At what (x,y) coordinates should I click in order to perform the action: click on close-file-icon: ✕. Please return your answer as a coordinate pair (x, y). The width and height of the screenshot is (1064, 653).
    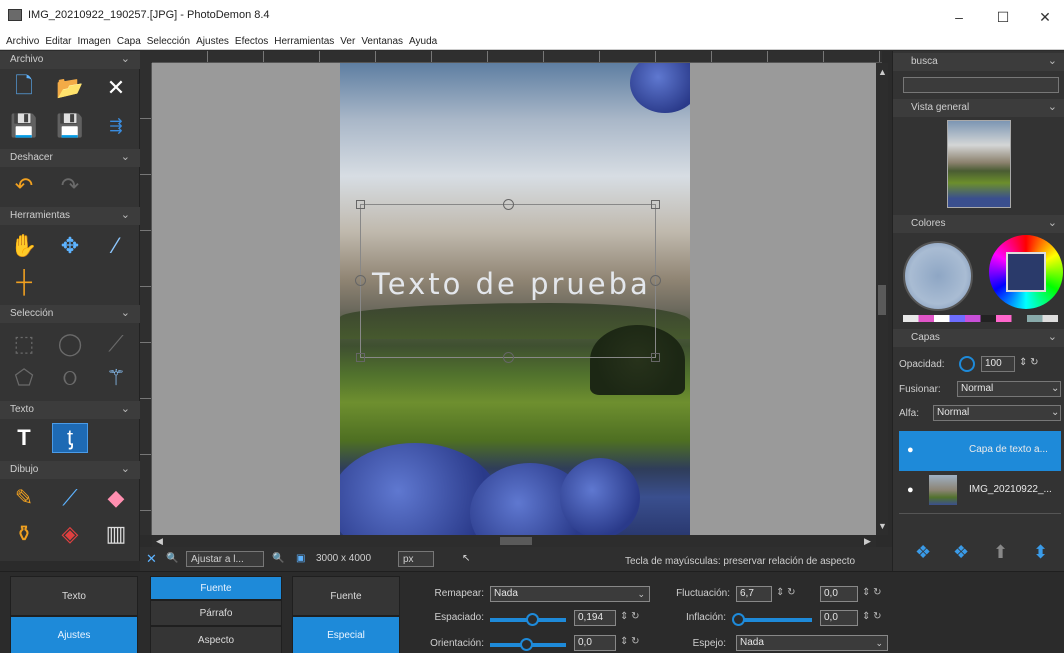
    Looking at the image, I should click on (116, 88).